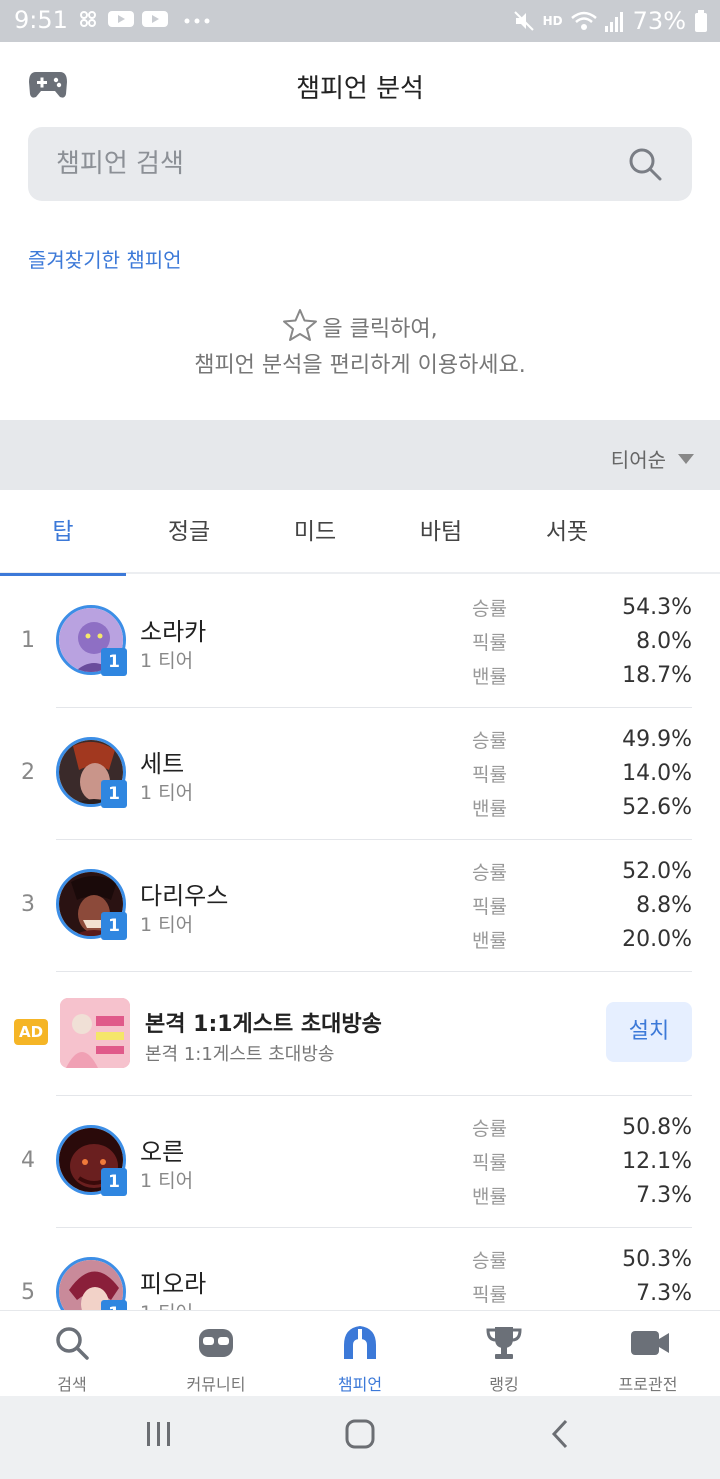 Image resolution: width=720 pixels, height=1479 pixels. What do you see at coordinates (300, 325) in the screenshot?
I see `star-outline-icon` at bounding box center [300, 325].